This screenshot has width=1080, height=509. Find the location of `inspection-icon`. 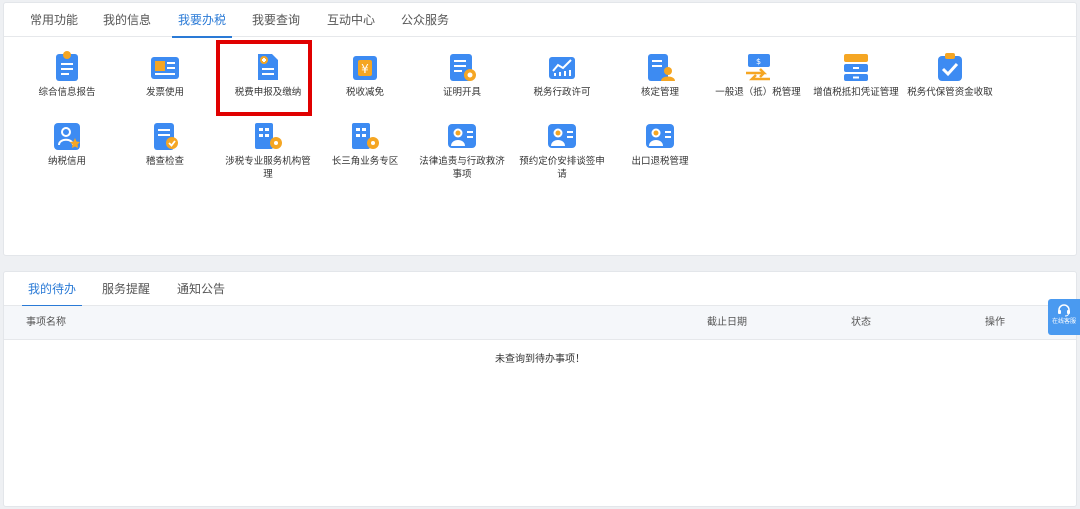

inspection-icon is located at coordinates (166, 136).